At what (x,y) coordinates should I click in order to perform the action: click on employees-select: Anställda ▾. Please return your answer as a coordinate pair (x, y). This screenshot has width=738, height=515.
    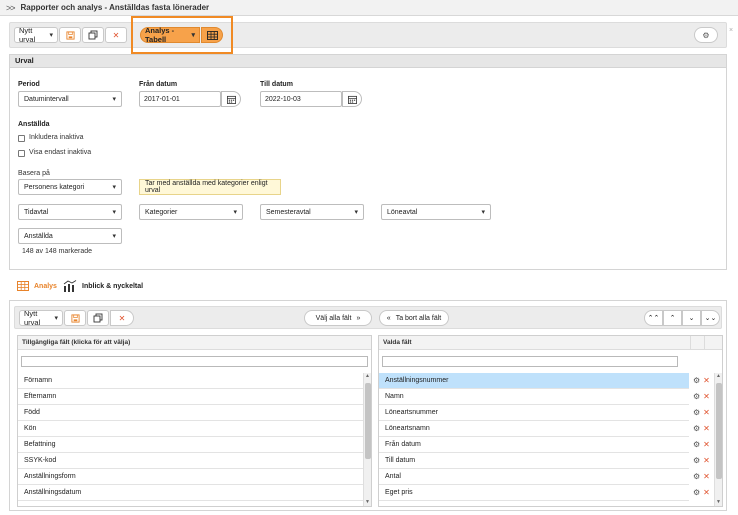
    Looking at the image, I should click on (70, 236).